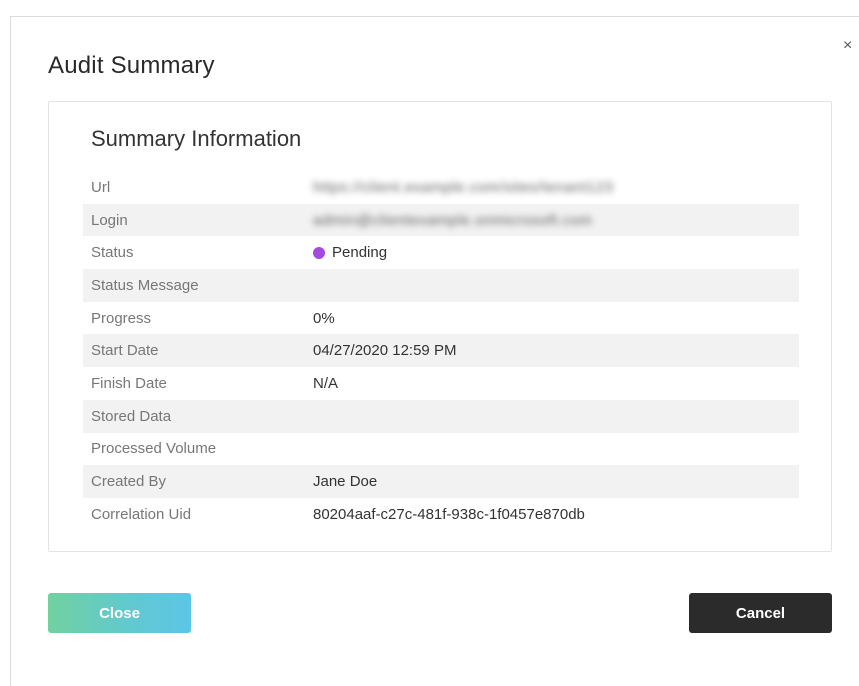 This screenshot has height=686, width=859. I want to click on row-label: Finish Date, so click(129, 383).